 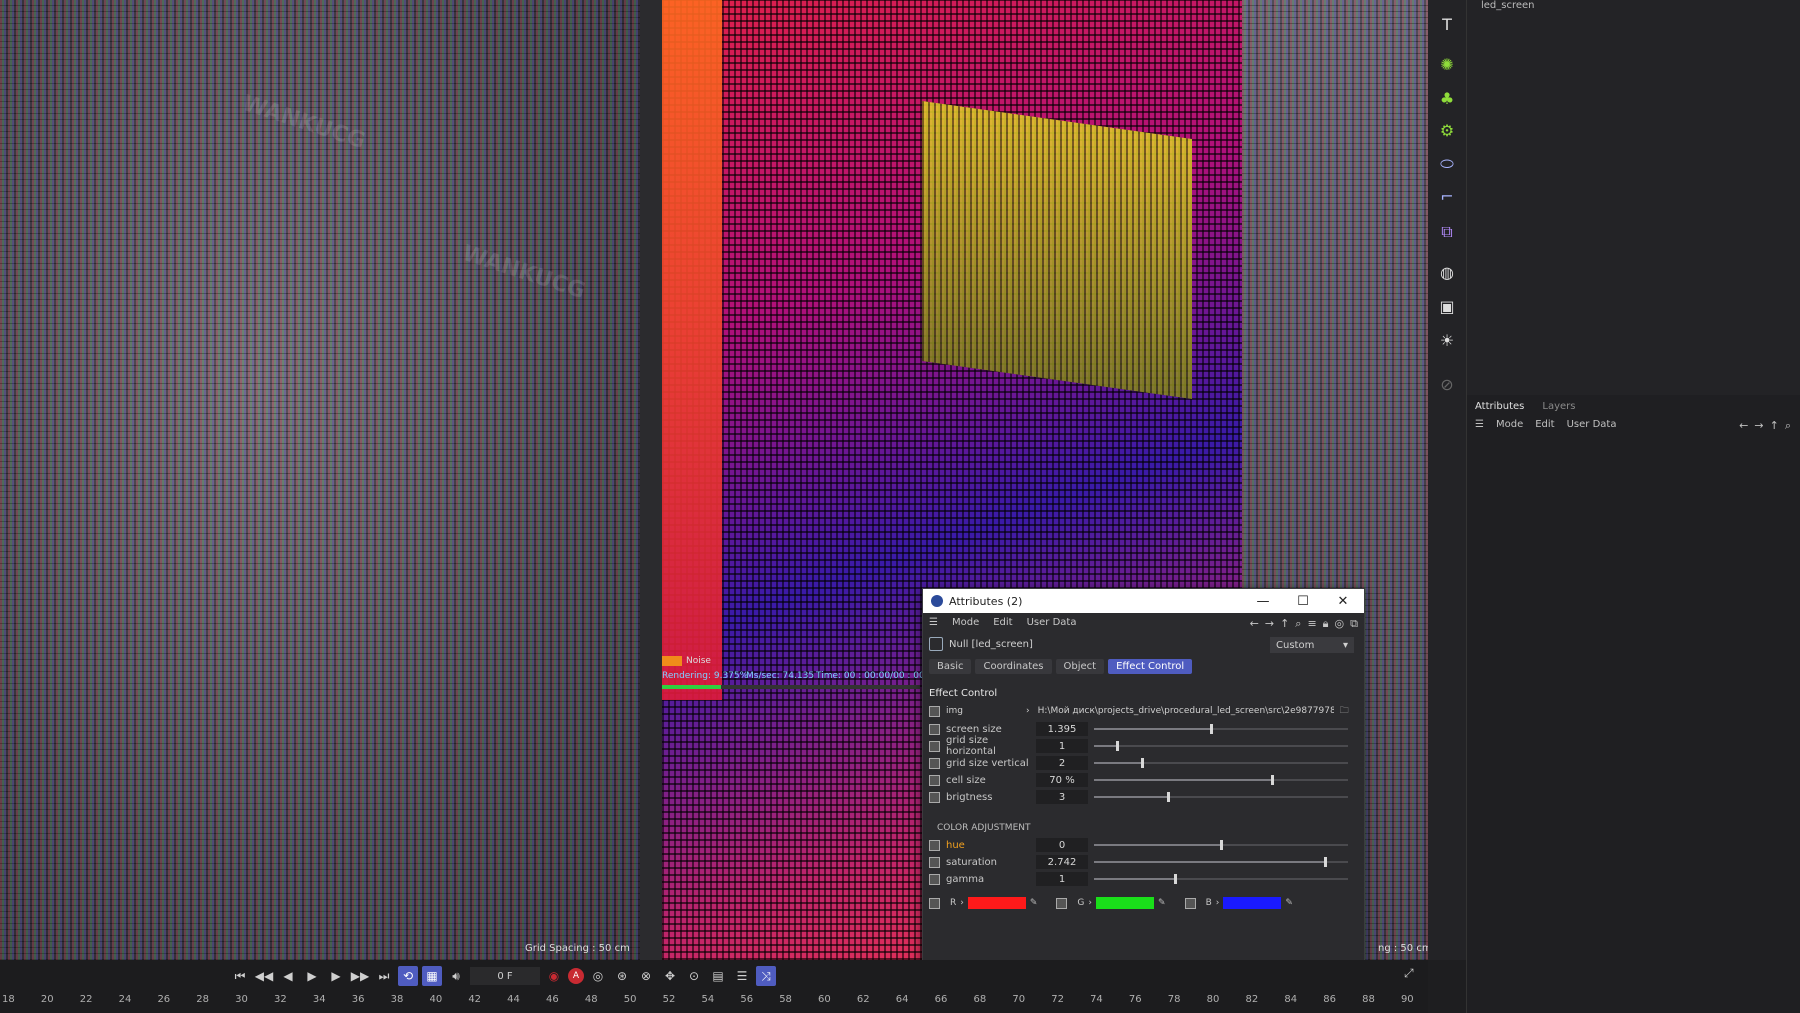 I want to click on go-to-end-icon: ⏭, so click(x=384, y=976).